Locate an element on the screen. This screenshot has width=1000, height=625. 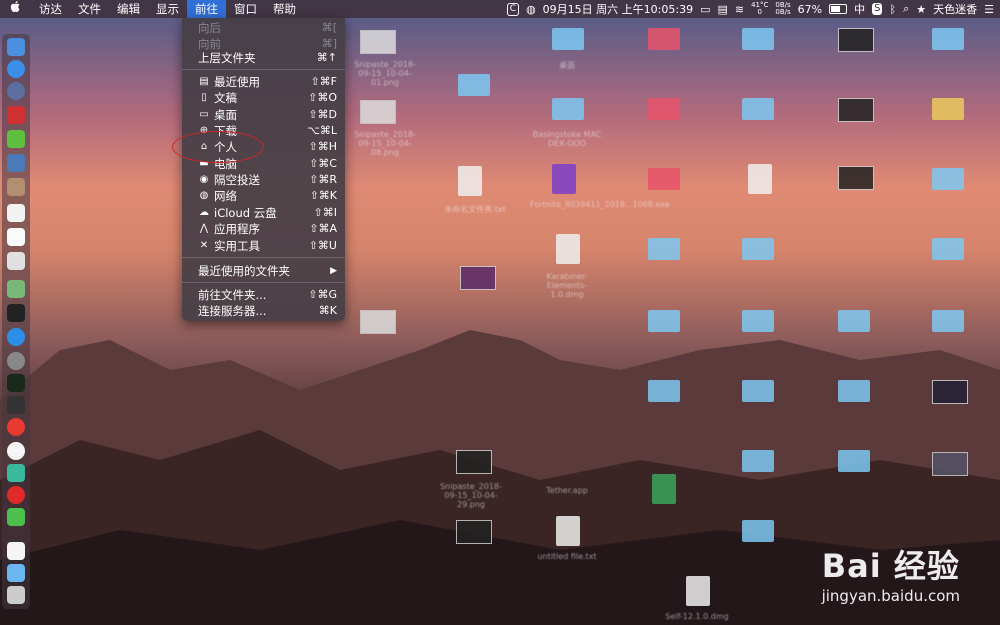
menu-item-back: 向后 ⌘[ is located at coordinates (263, 28).